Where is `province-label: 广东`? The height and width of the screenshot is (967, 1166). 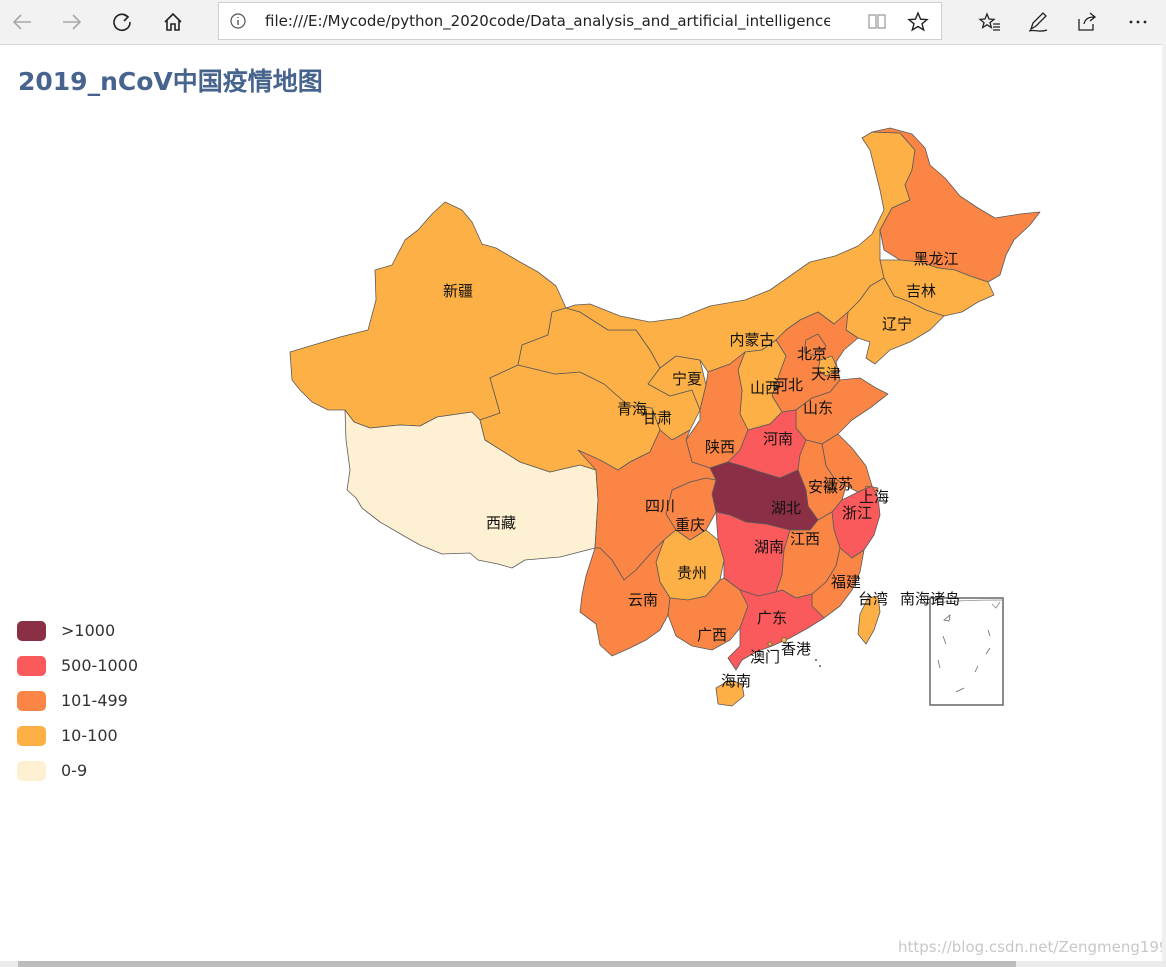 province-label: 广东 is located at coordinates (772, 618).